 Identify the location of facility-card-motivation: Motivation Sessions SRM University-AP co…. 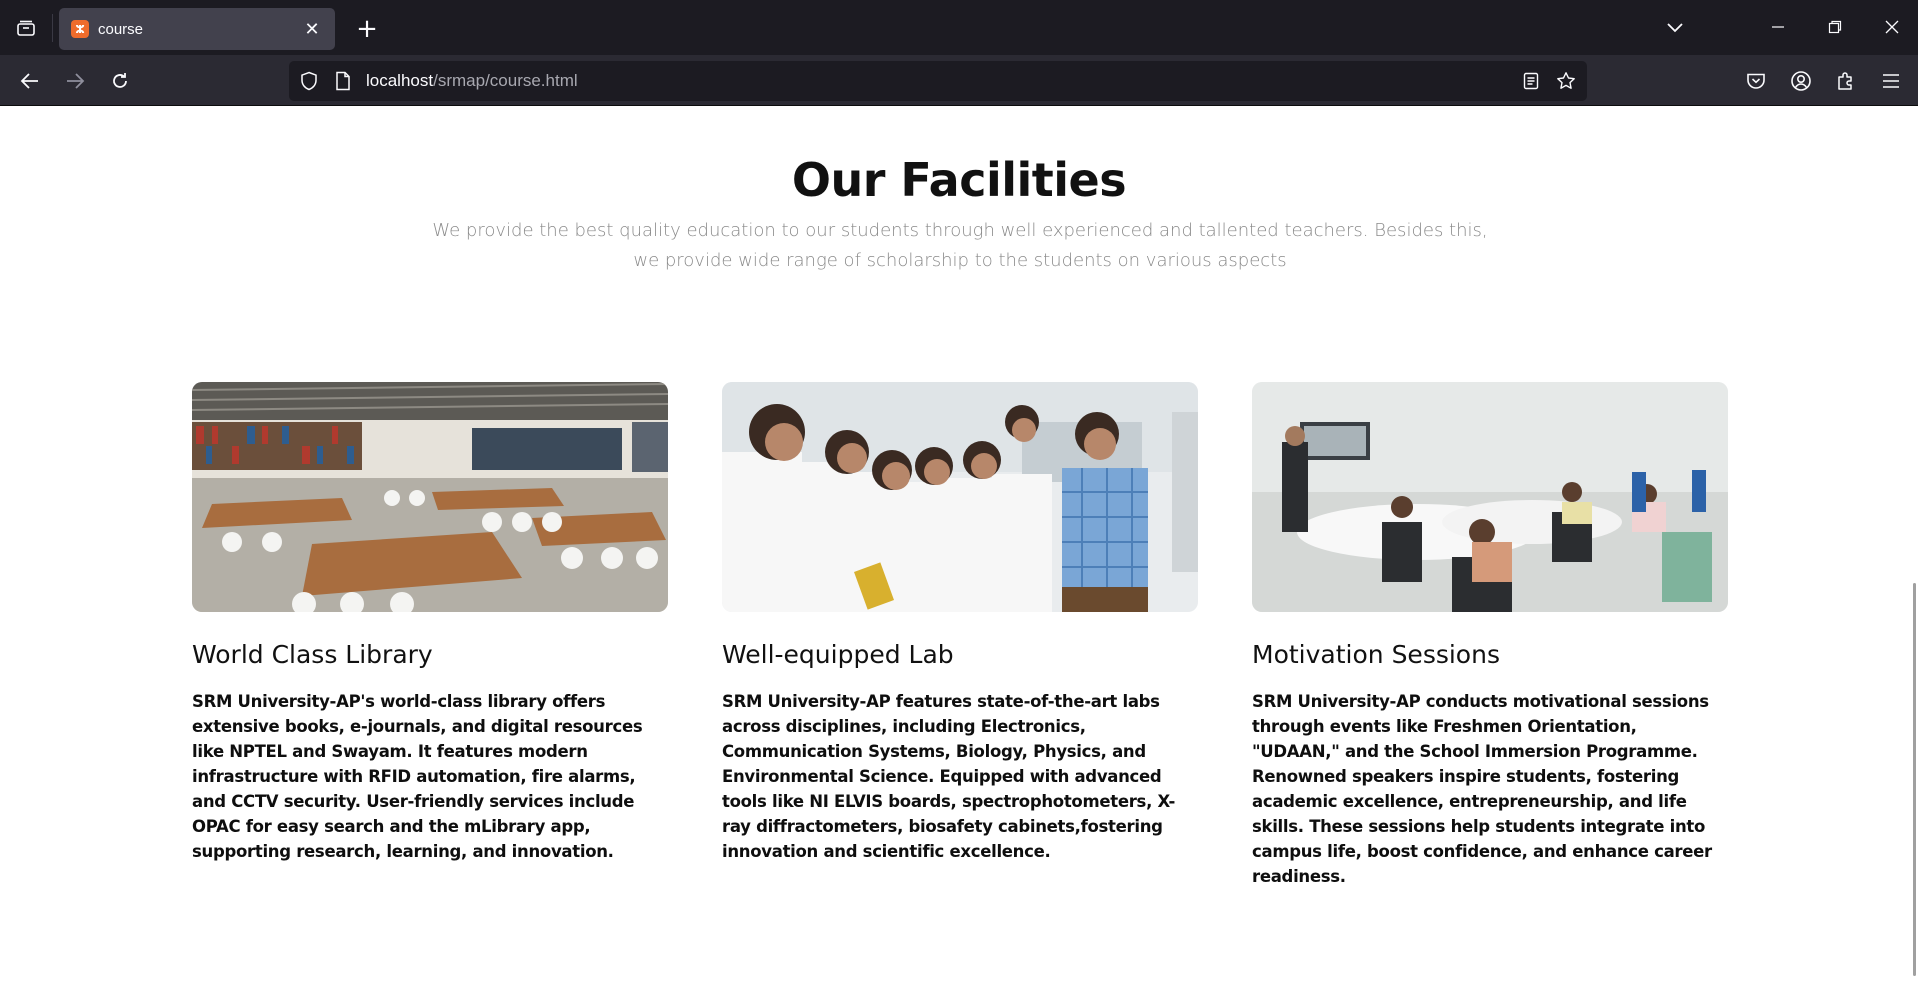
(1490, 635).